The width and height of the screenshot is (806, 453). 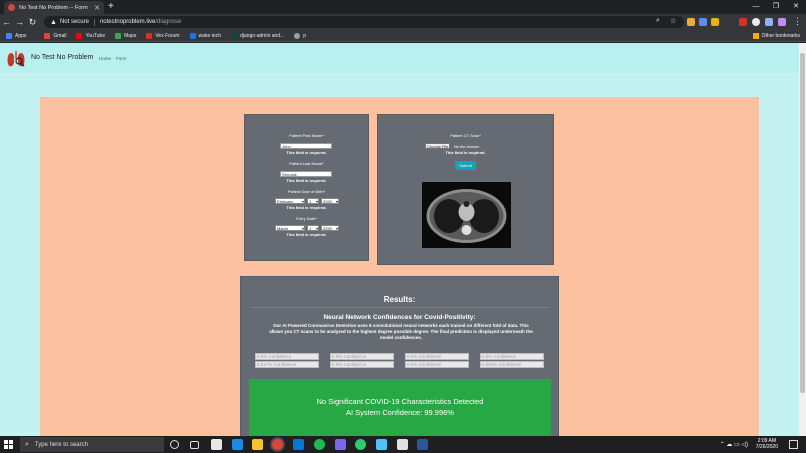 What do you see at coordinates (216, 444) in the screenshot?
I see `store-icon` at bounding box center [216, 444].